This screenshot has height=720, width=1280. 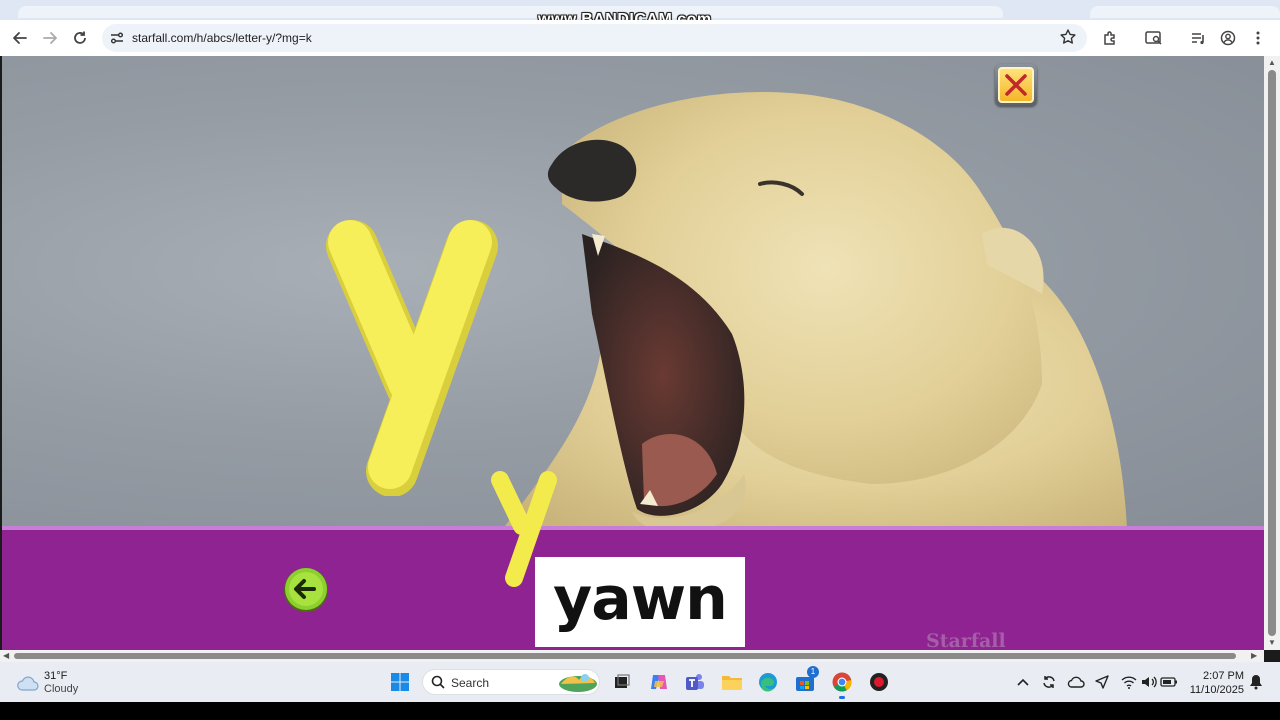 I want to click on edge-icon, so click(x=768, y=682).